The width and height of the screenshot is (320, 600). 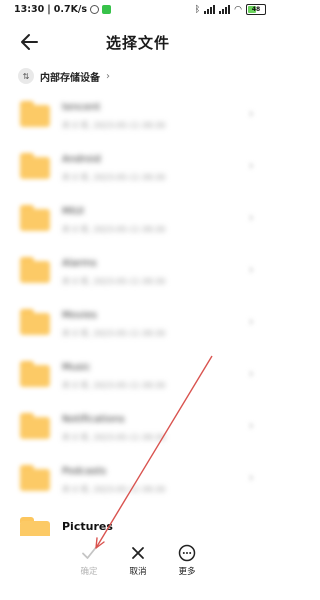 I want to click on more-button: 更多, so click(x=187, y=565).